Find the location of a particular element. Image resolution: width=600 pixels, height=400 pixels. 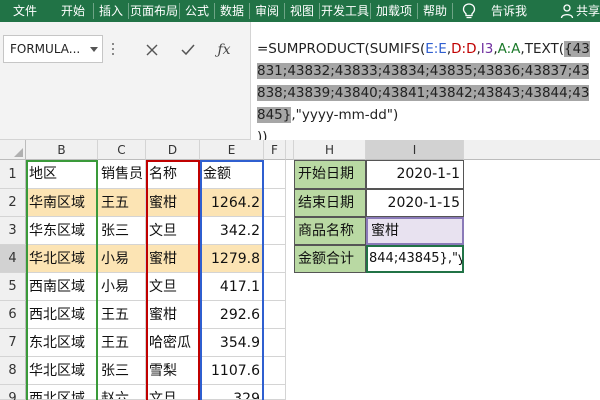

label-end-date: 结束日期 is located at coordinates (330, 203).